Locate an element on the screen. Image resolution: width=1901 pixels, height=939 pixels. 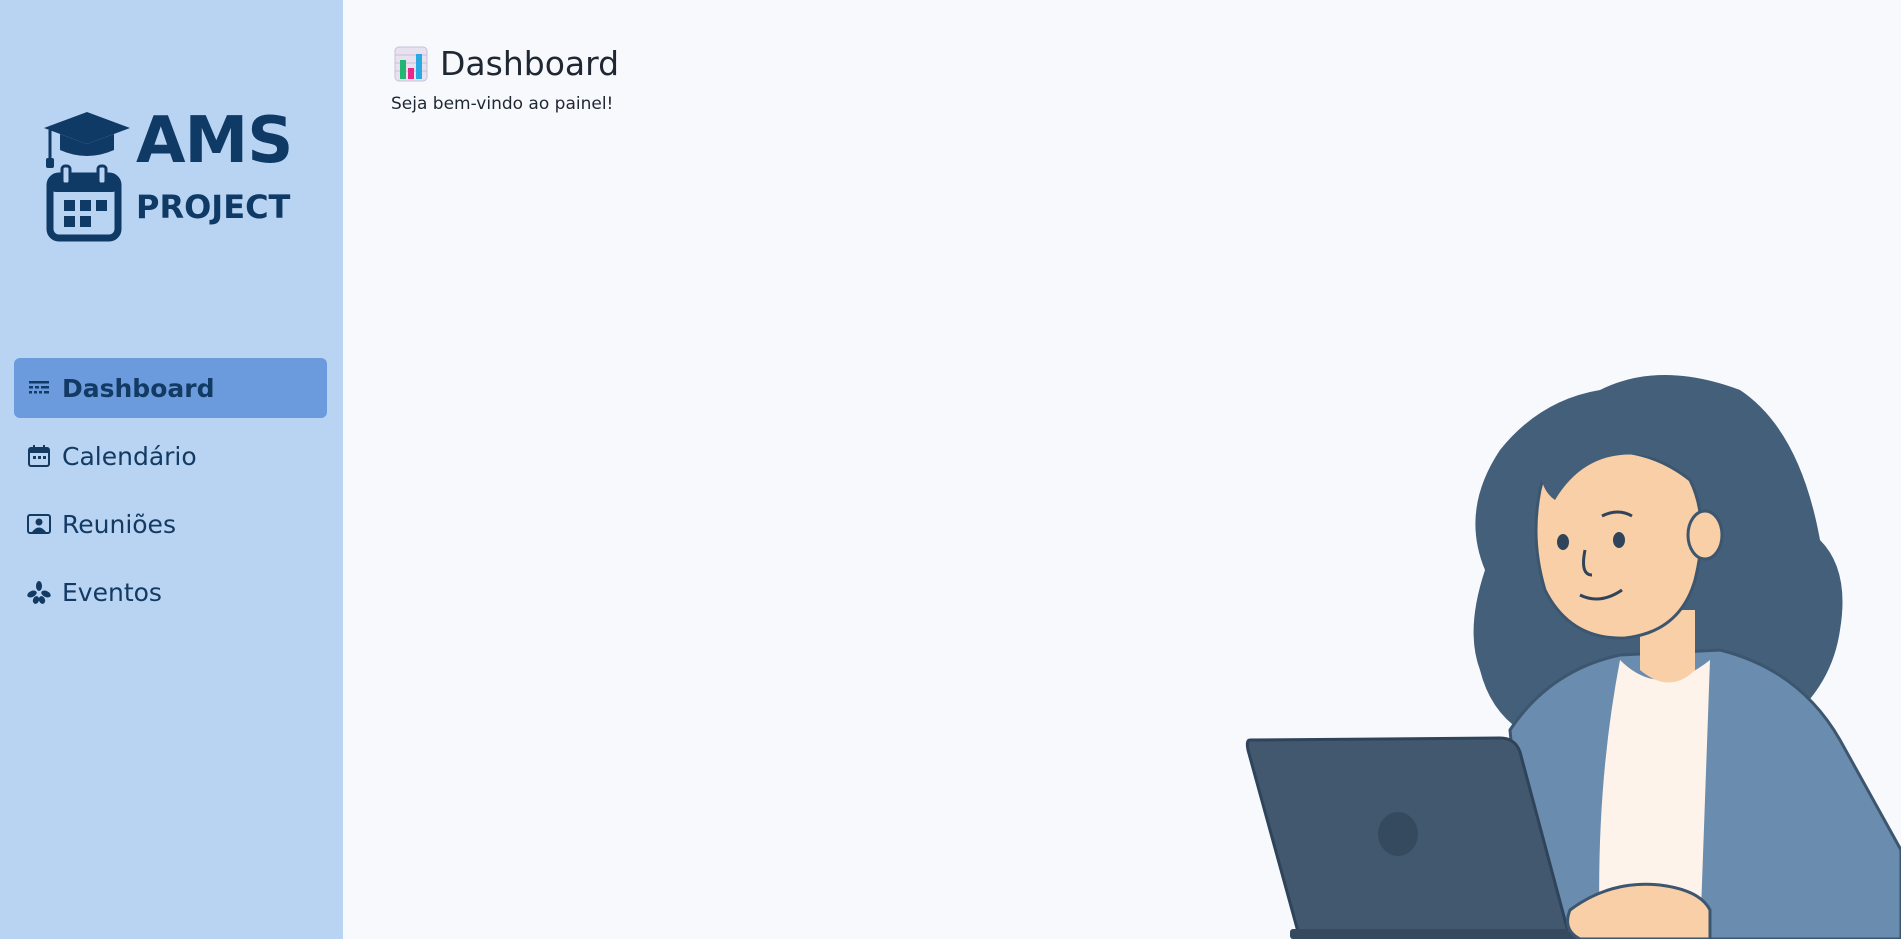
graduation-calendar-icon is located at coordinates (87, 177).